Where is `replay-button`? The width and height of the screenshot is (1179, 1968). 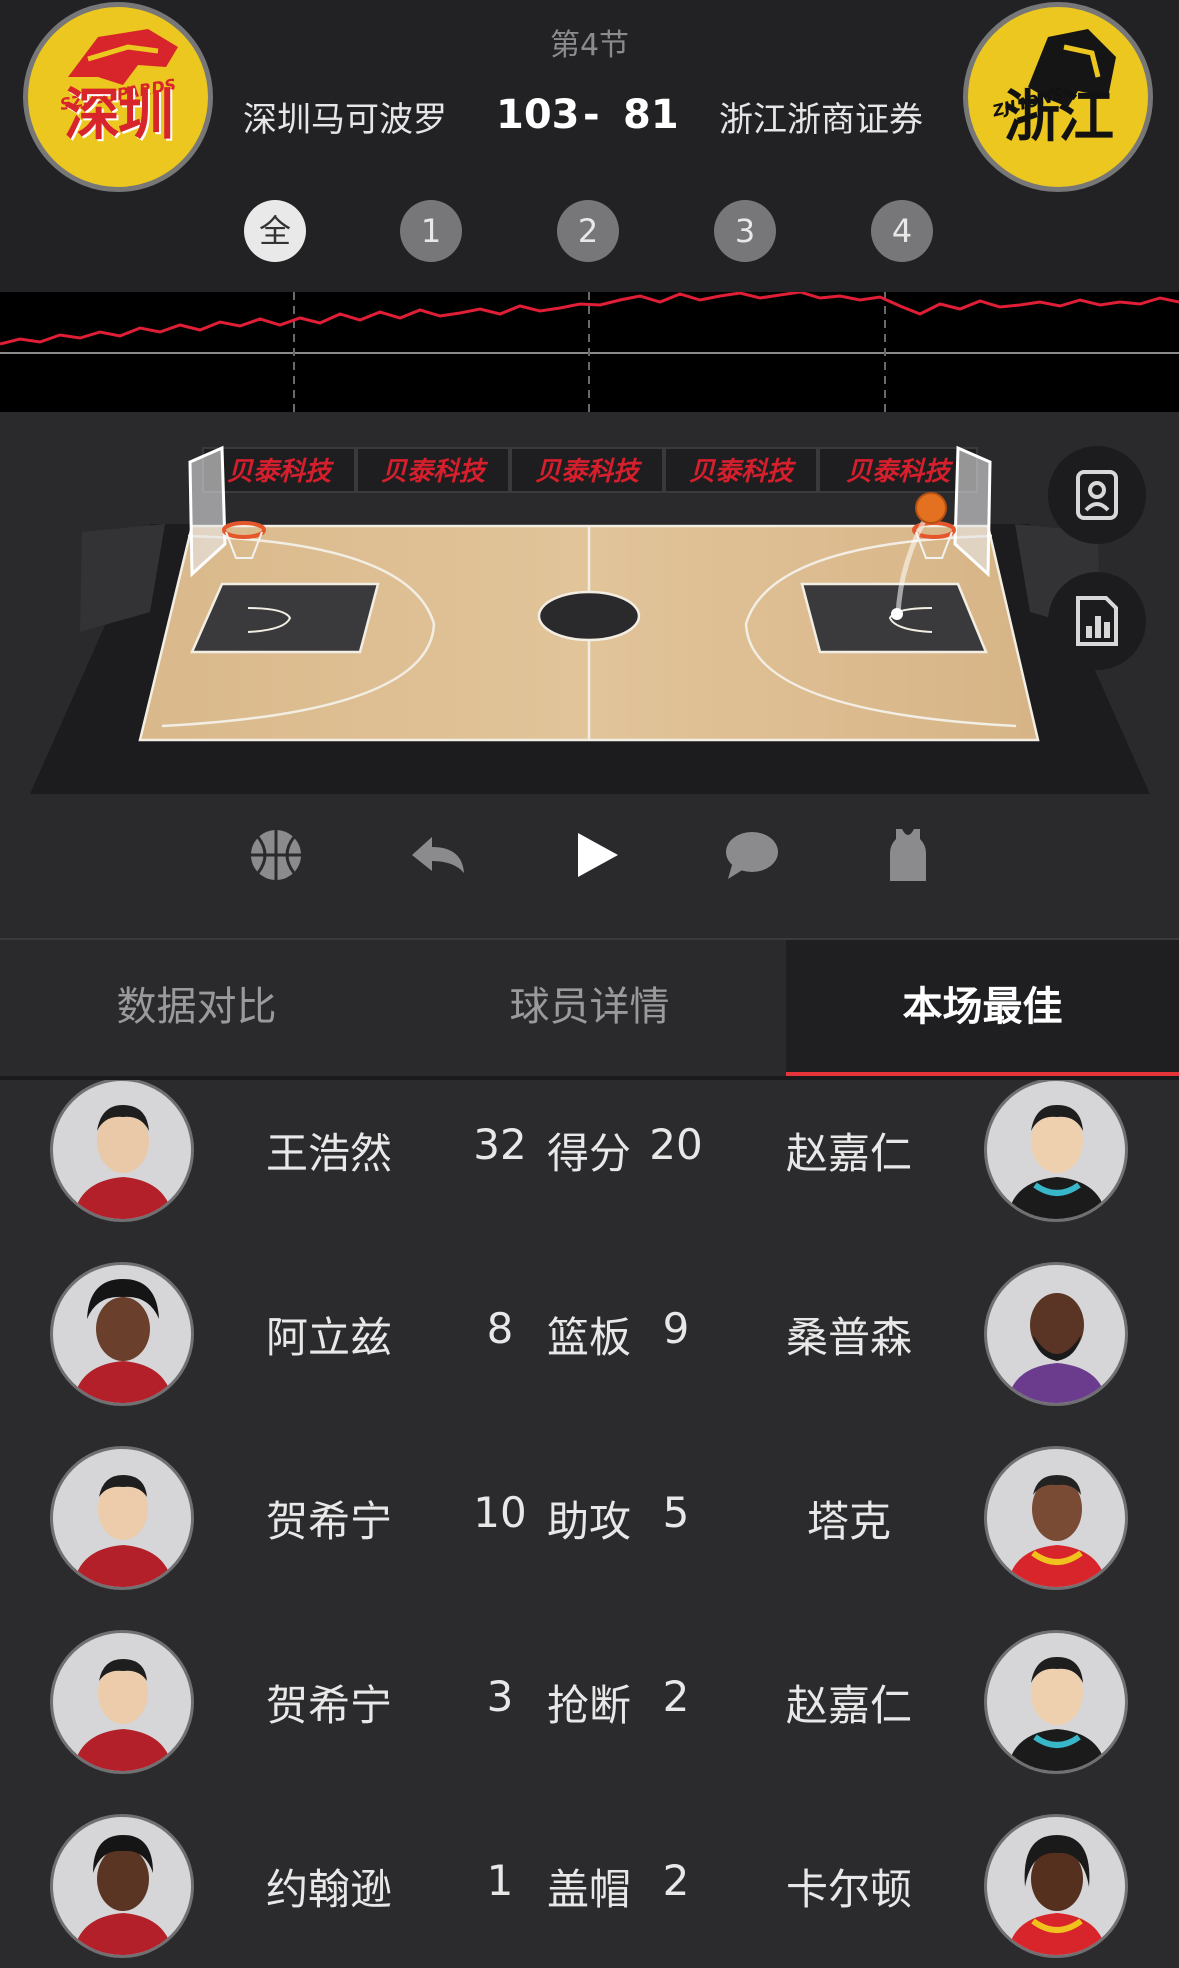
replay-button is located at coordinates (438, 855).